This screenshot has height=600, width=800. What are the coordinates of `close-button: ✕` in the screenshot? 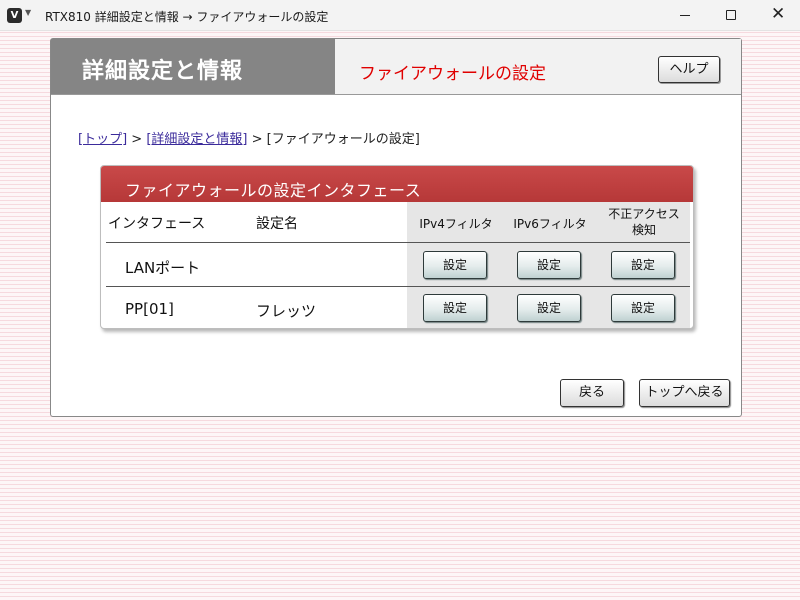 It's located at (777, 15).